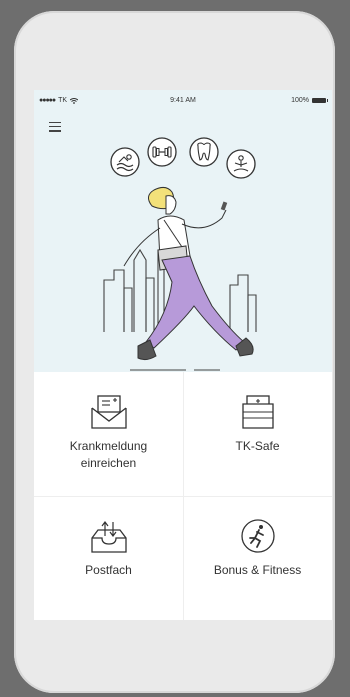  I want to click on tile-krankmeldung: Krankmeldung einreichen, so click(108, 434).